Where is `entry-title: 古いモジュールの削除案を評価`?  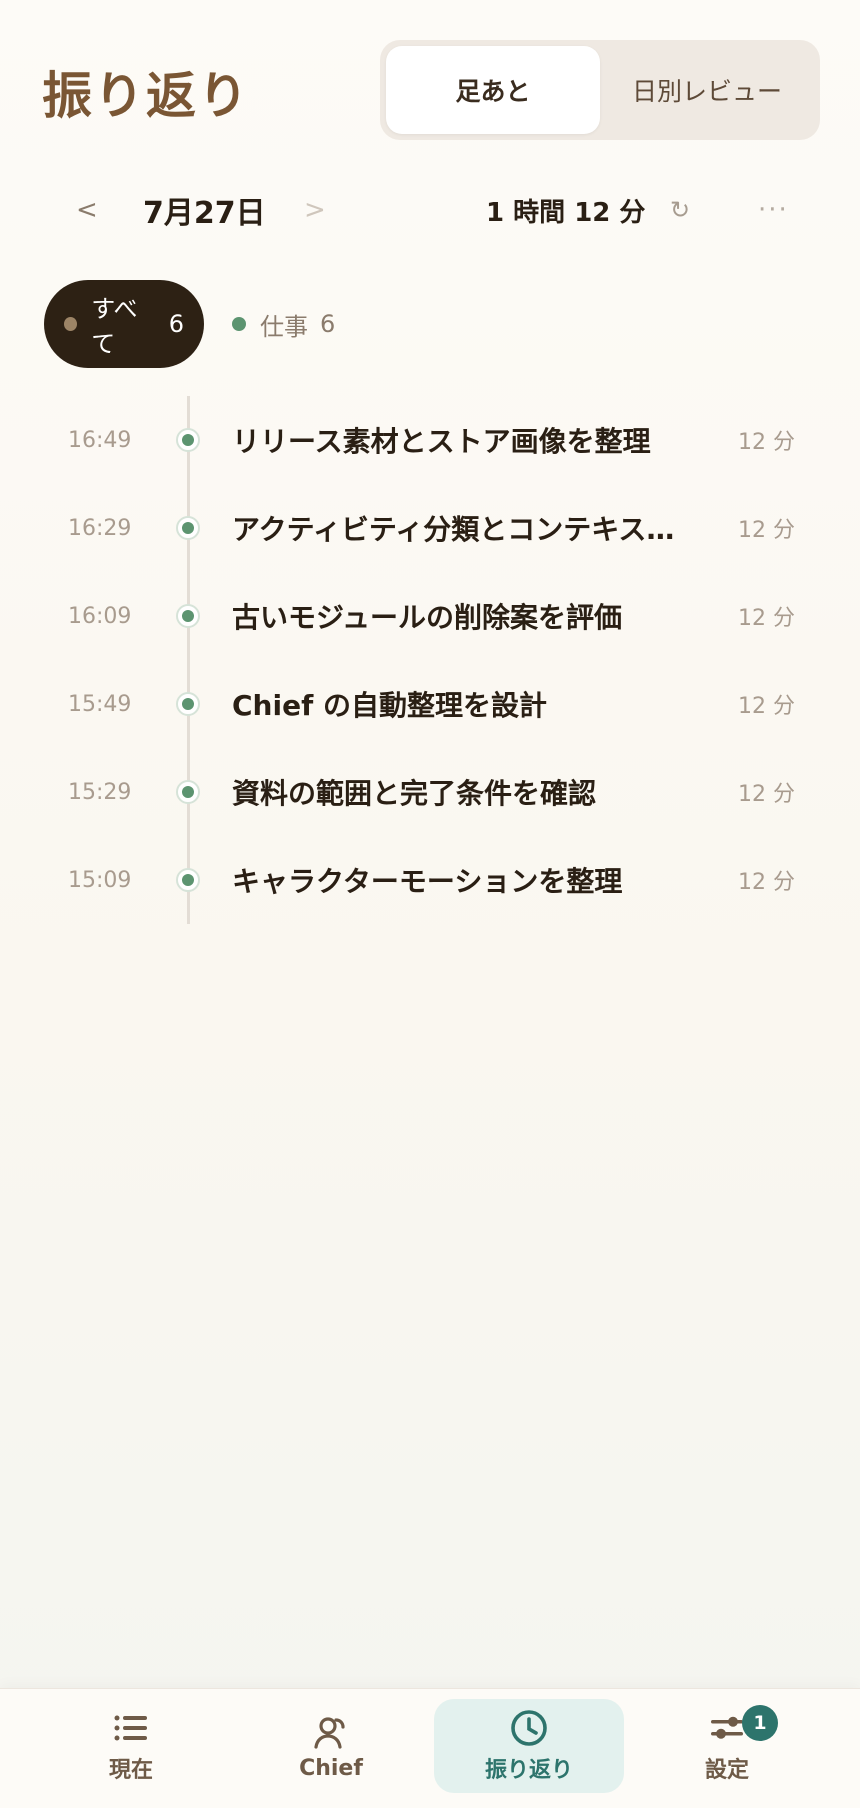
entry-title: 古いモジュールの削除案を評価 is located at coordinates (427, 617).